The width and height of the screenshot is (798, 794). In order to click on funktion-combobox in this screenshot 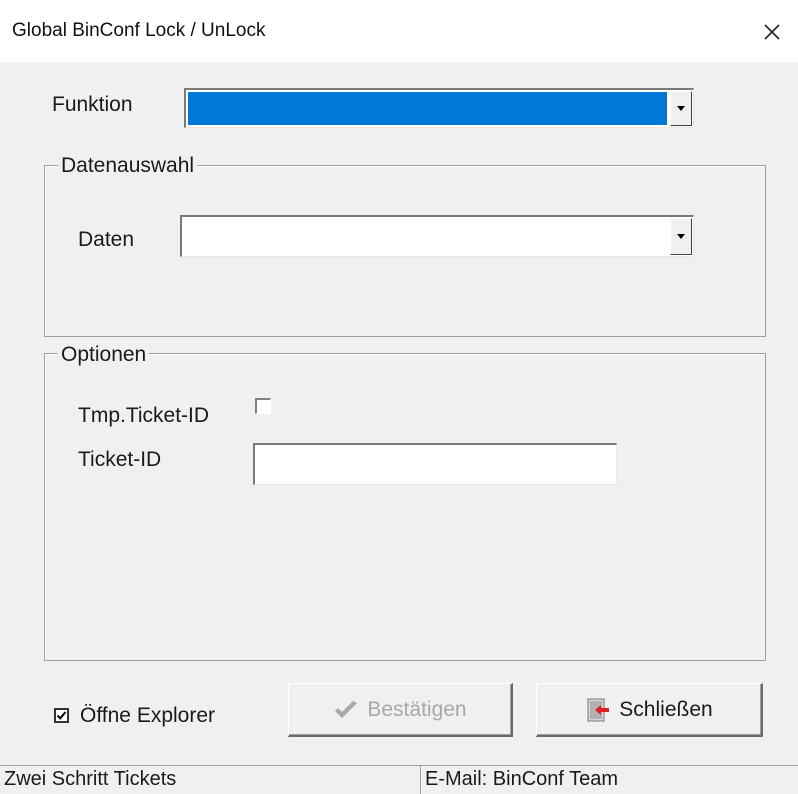, I will do `click(439, 108)`.